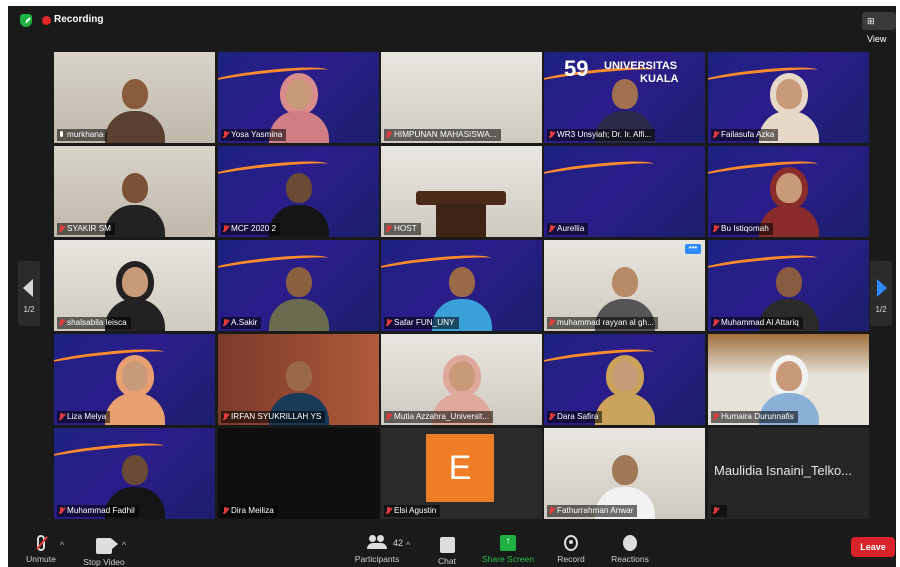 The image size is (900, 567). I want to click on video-tile: Yosa Yasmina, so click(298, 97).